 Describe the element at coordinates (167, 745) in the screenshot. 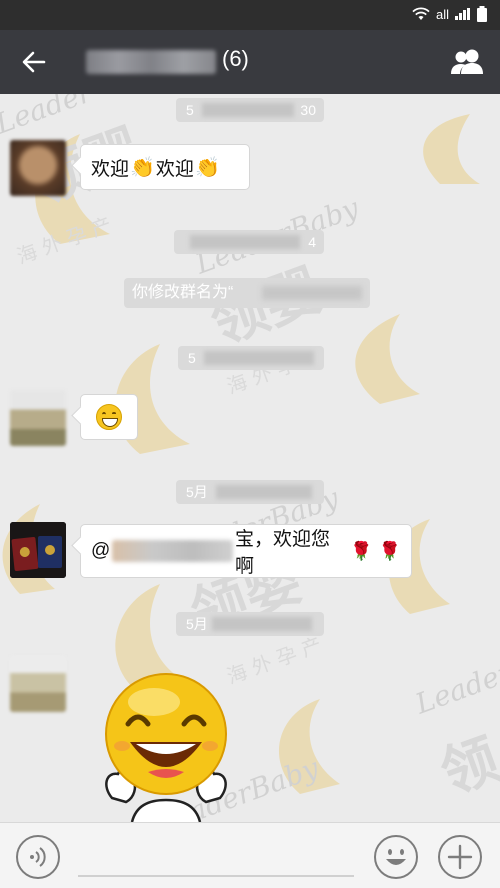

I see `smiley-sticker-icon` at that location.